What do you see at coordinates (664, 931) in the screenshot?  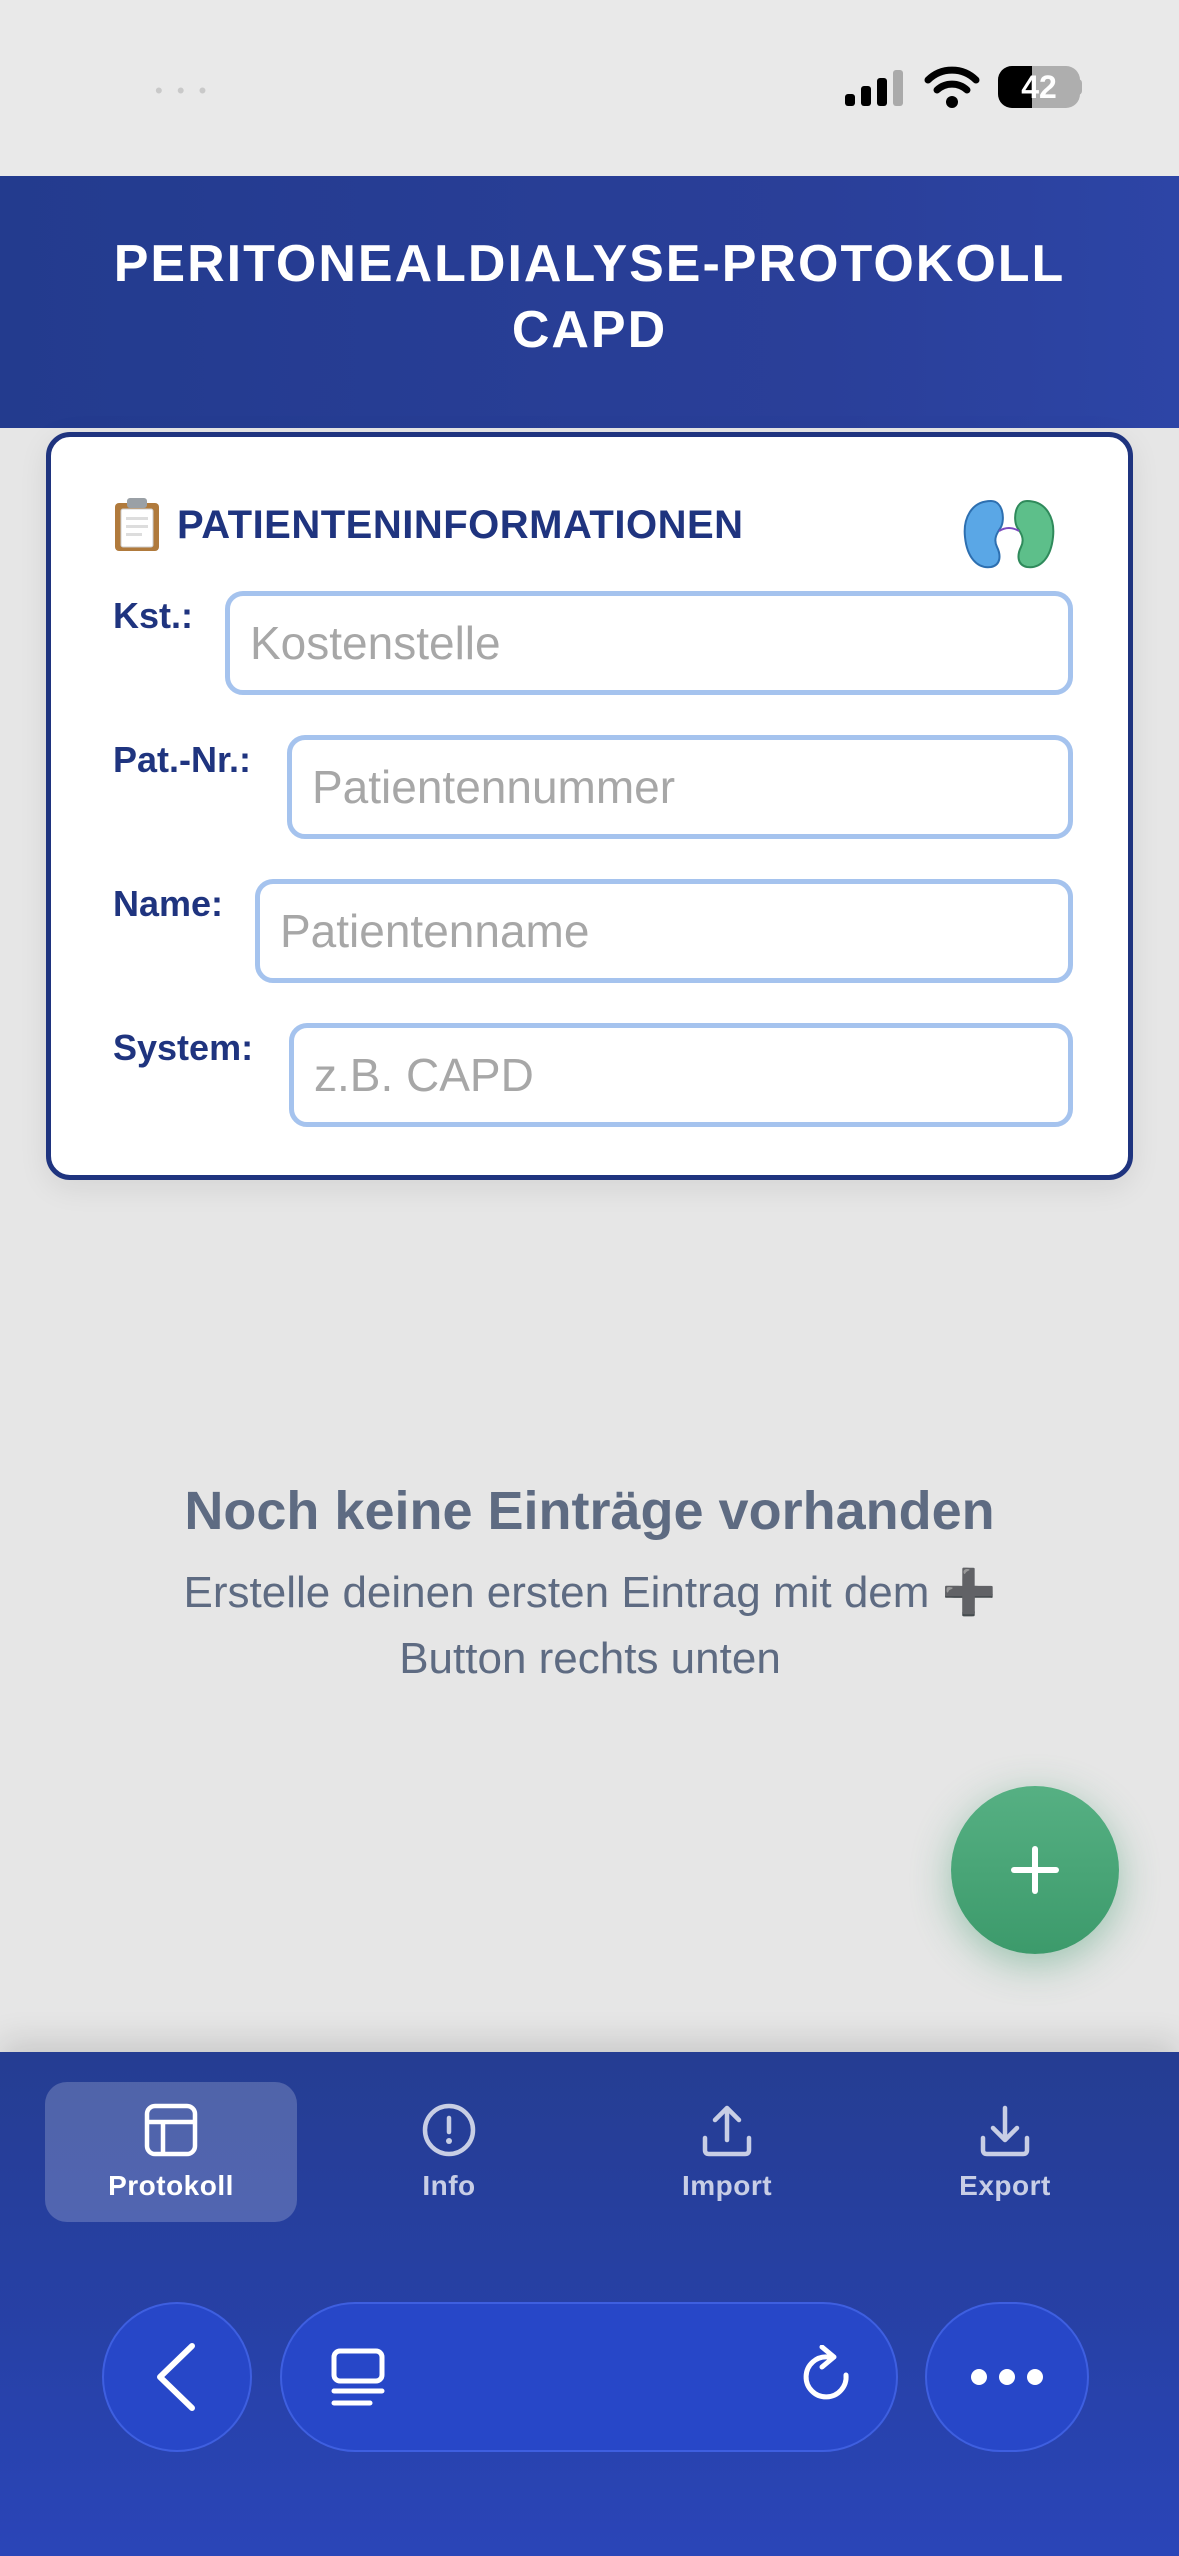 I see `patient-name-input` at bounding box center [664, 931].